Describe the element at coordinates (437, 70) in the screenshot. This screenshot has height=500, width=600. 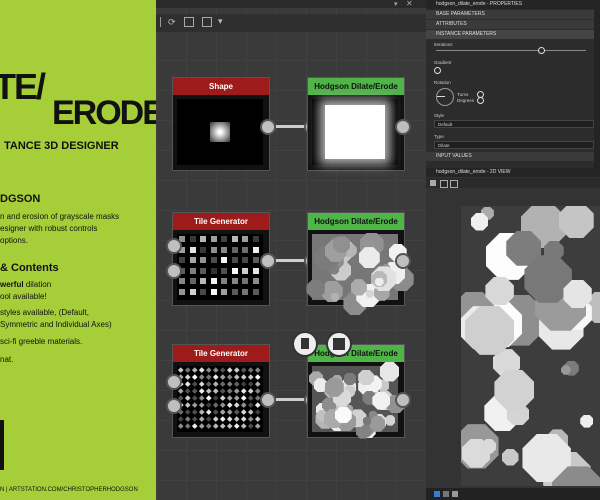
I see `gradient-toggle` at that location.